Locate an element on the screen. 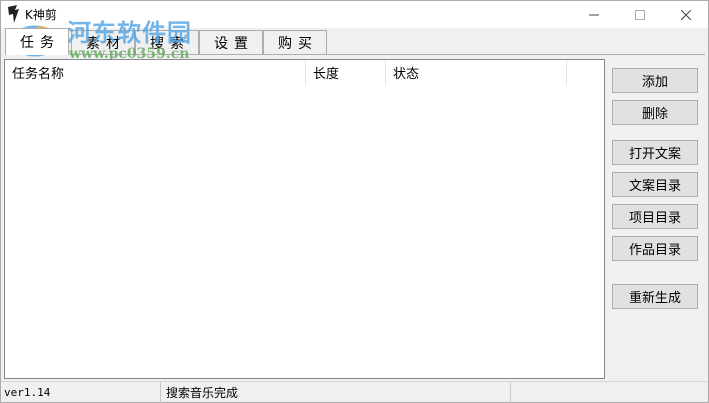 This screenshot has height=403, width=709. tab-label: 购买 is located at coordinates (298, 43).